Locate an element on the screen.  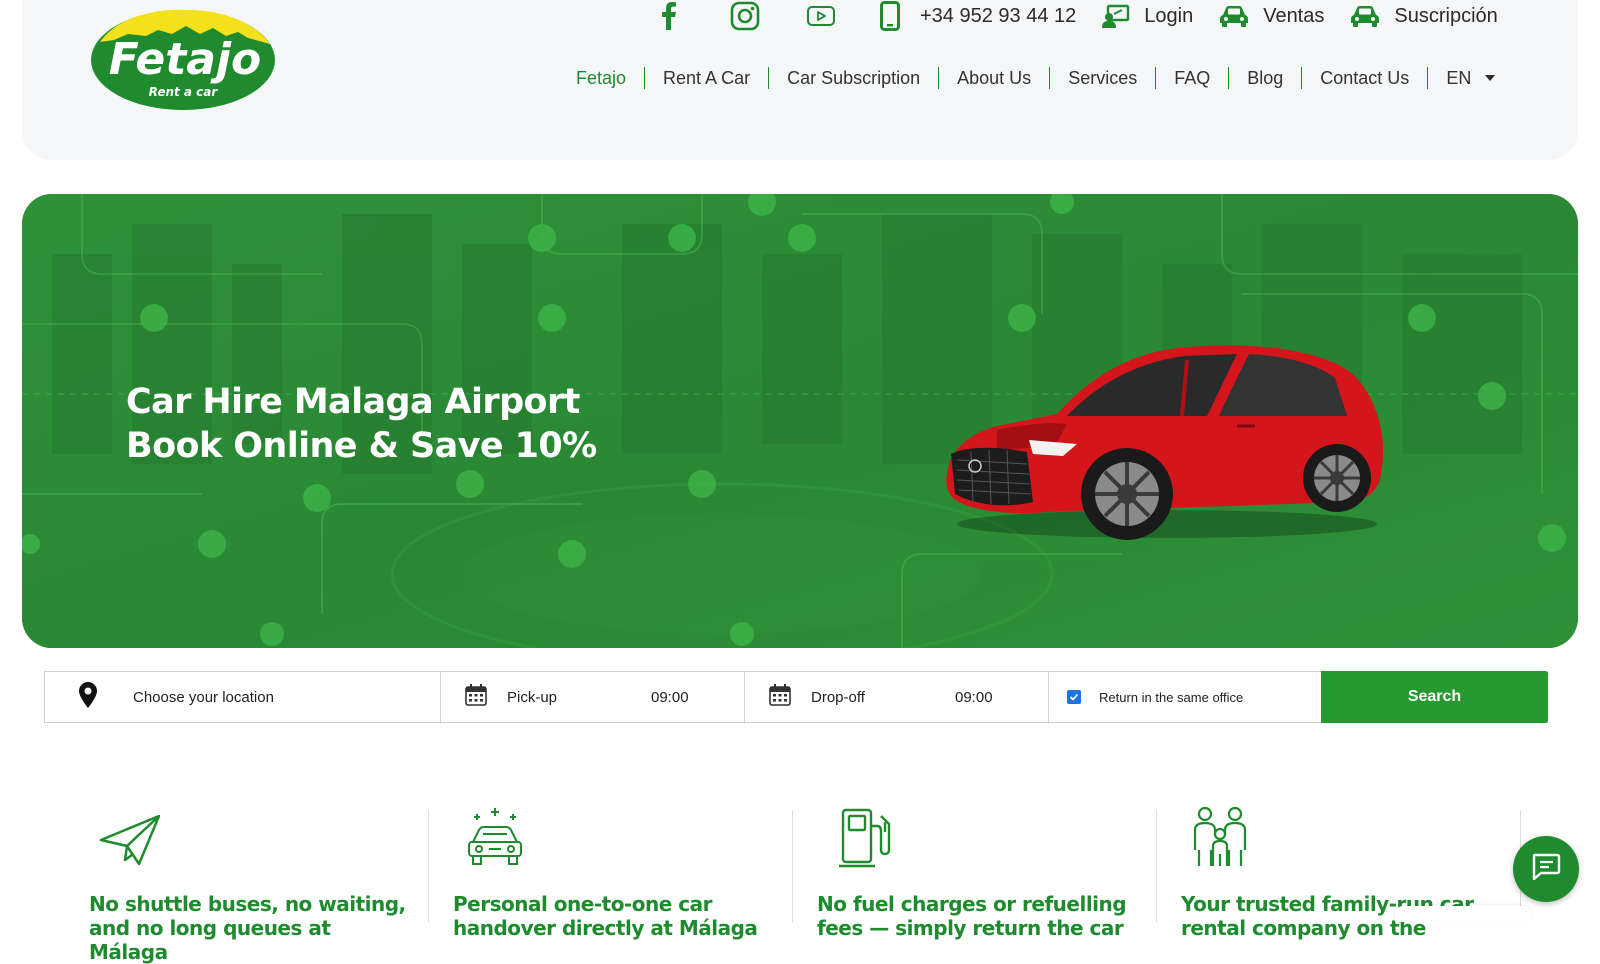
ventas-link: Ventas is located at coordinates (1271, 16).